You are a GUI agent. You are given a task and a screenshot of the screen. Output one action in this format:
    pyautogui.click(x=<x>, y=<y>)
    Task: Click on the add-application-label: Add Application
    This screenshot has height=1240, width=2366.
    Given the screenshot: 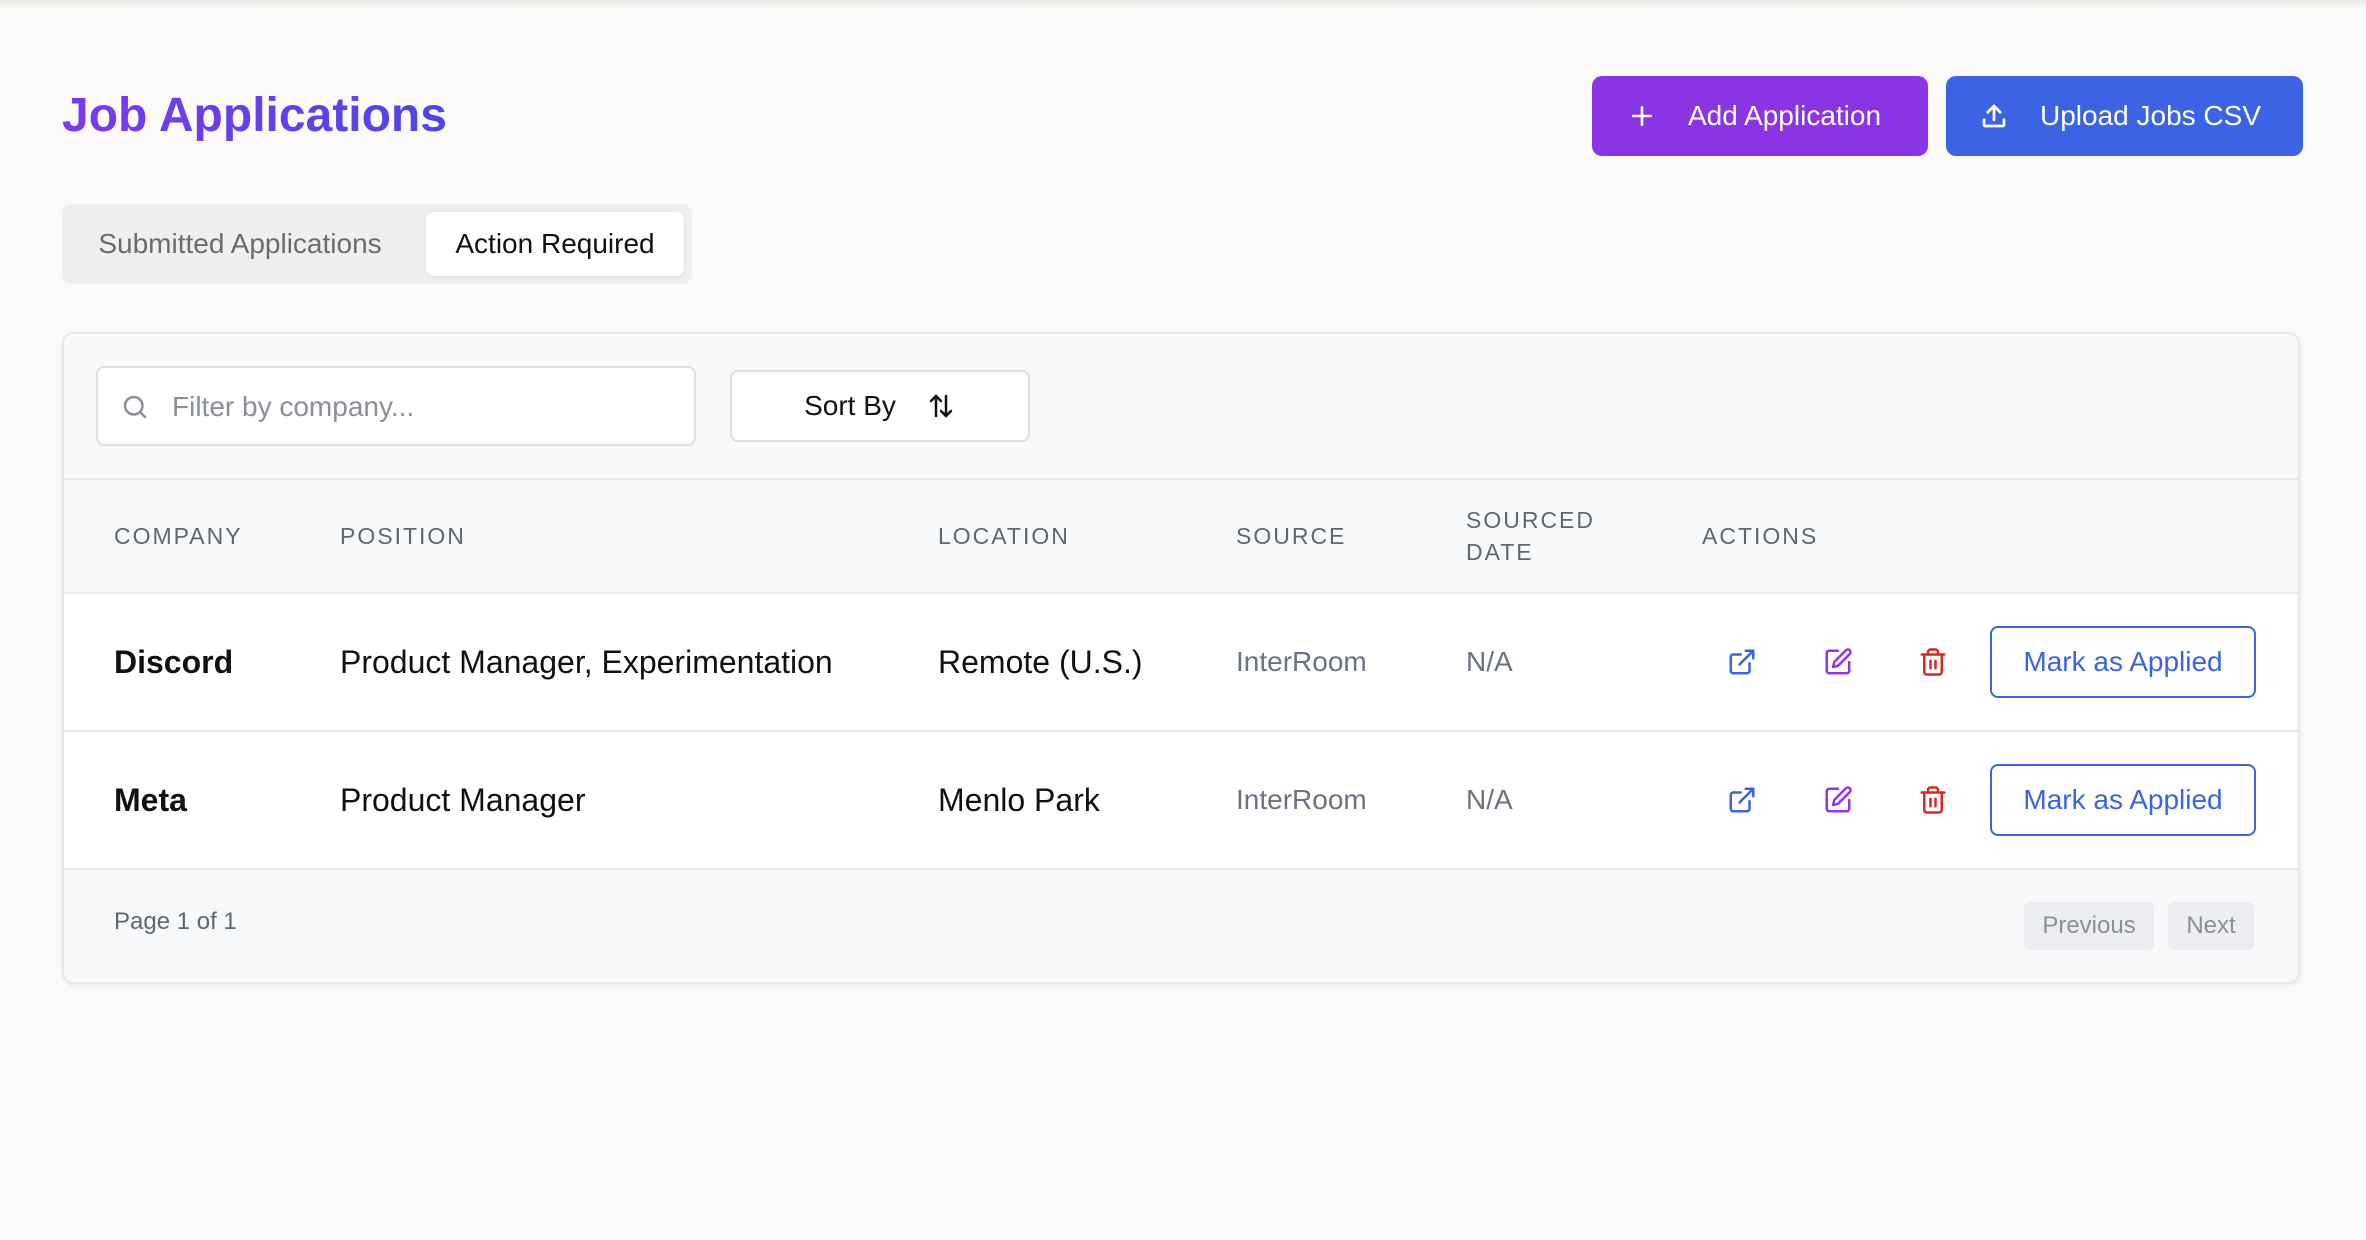 What is the action you would take?
    pyautogui.click(x=1785, y=115)
    